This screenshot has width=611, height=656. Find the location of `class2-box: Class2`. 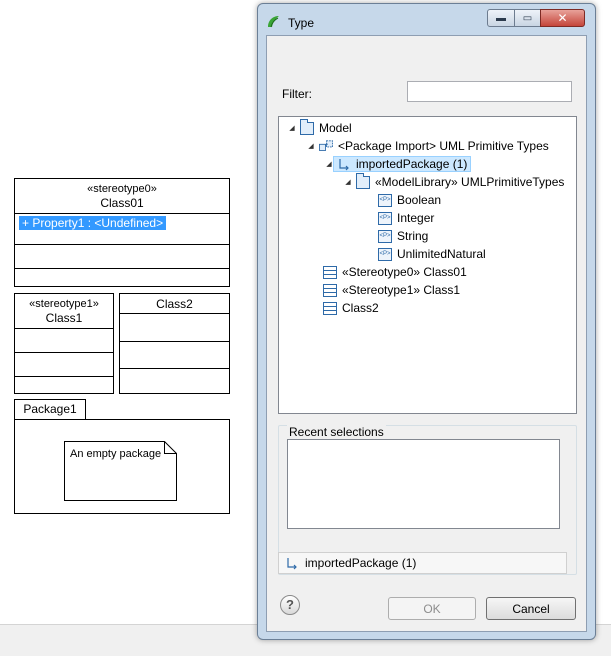

class2-box: Class2 is located at coordinates (174, 343).